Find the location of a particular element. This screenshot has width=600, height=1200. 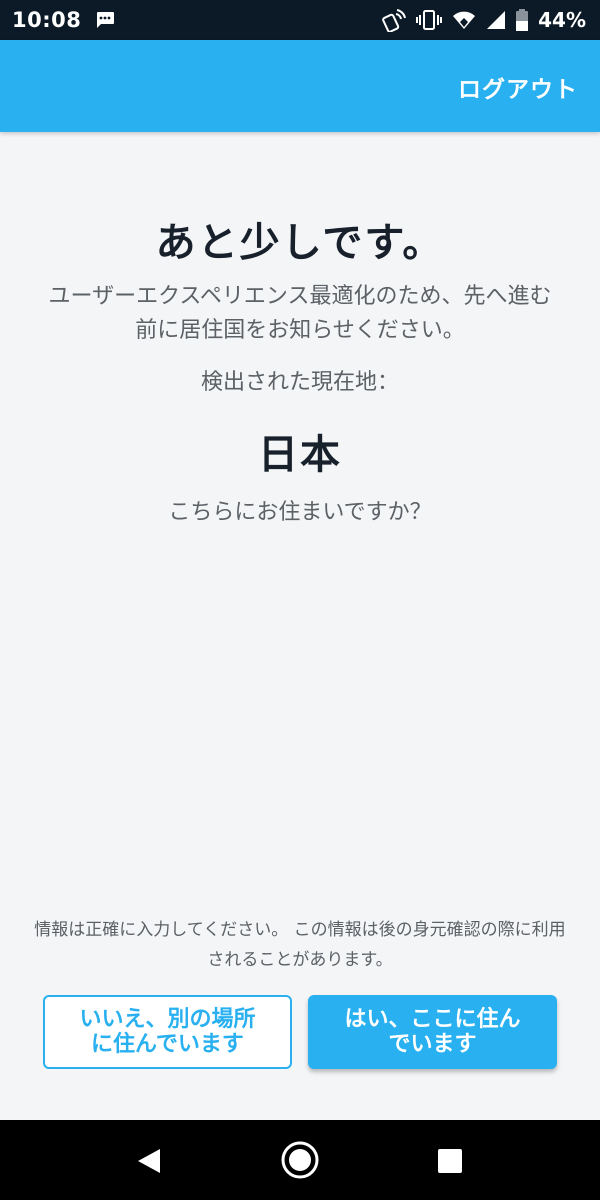

app-bar: ログアウト is located at coordinates (300, 86).